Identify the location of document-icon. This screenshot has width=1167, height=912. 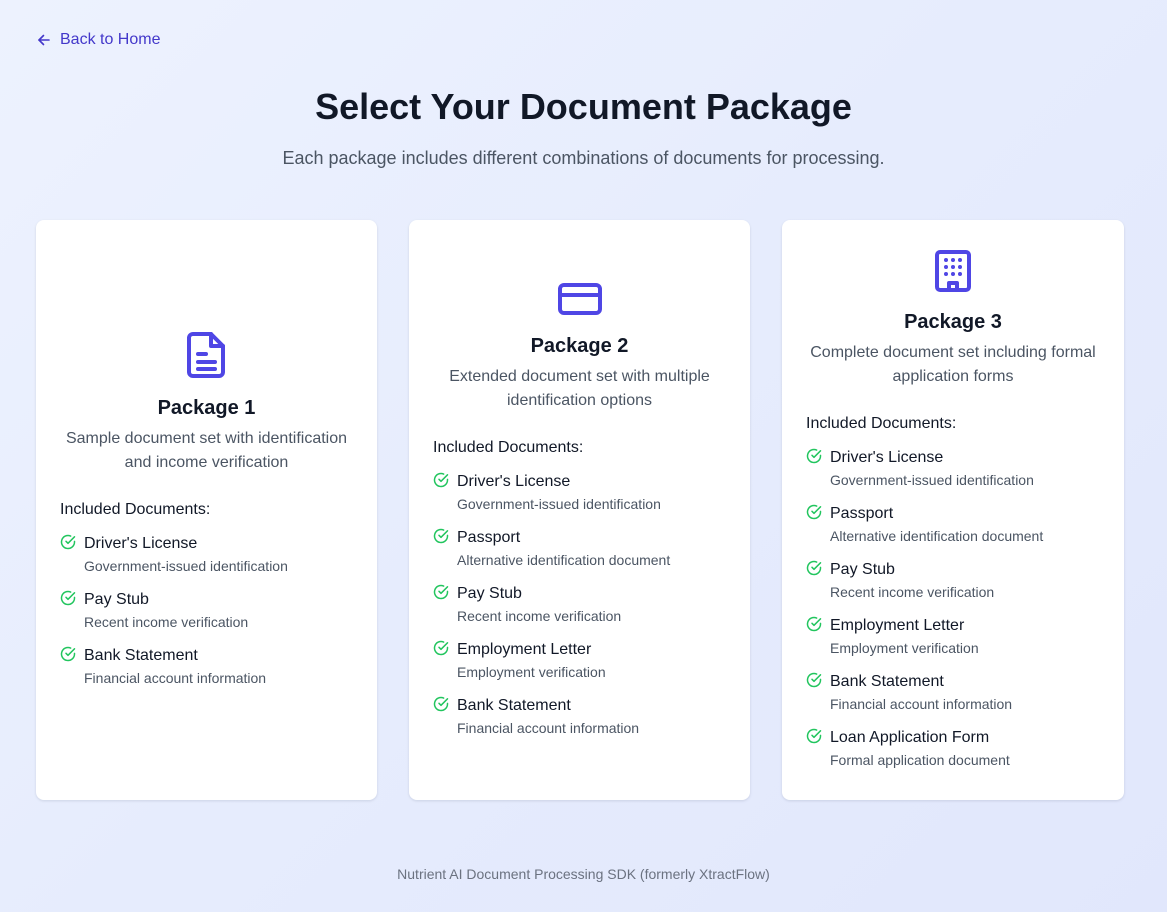
(207, 355).